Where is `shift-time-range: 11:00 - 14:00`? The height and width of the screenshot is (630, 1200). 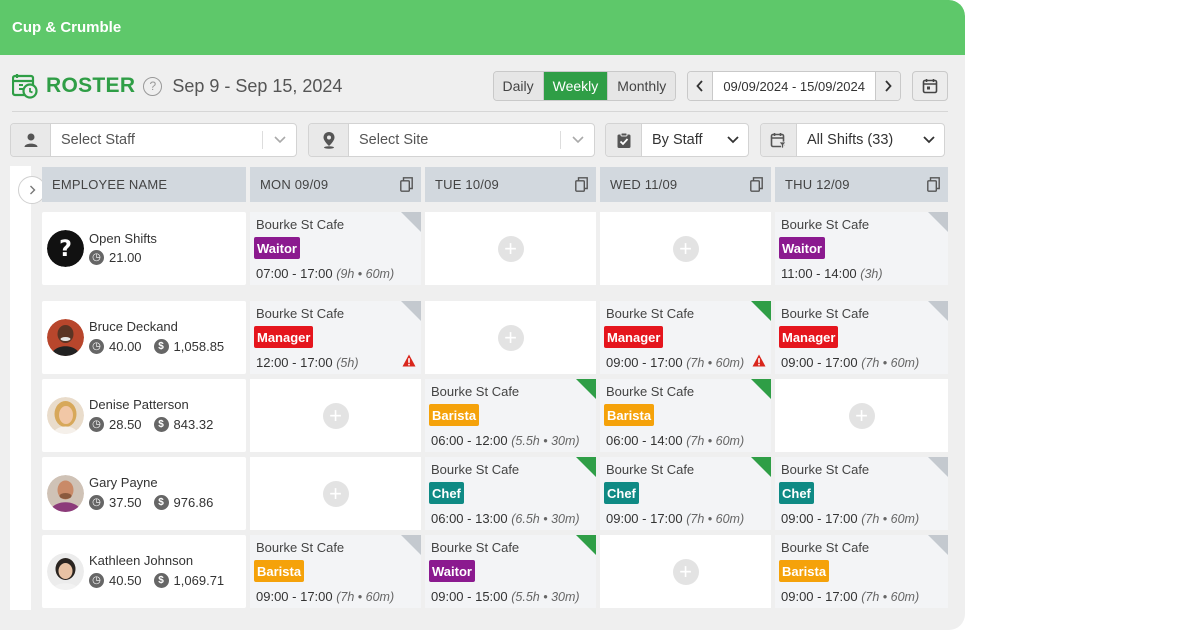 shift-time-range: 11:00 - 14:00 is located at coordinates (819, 273).